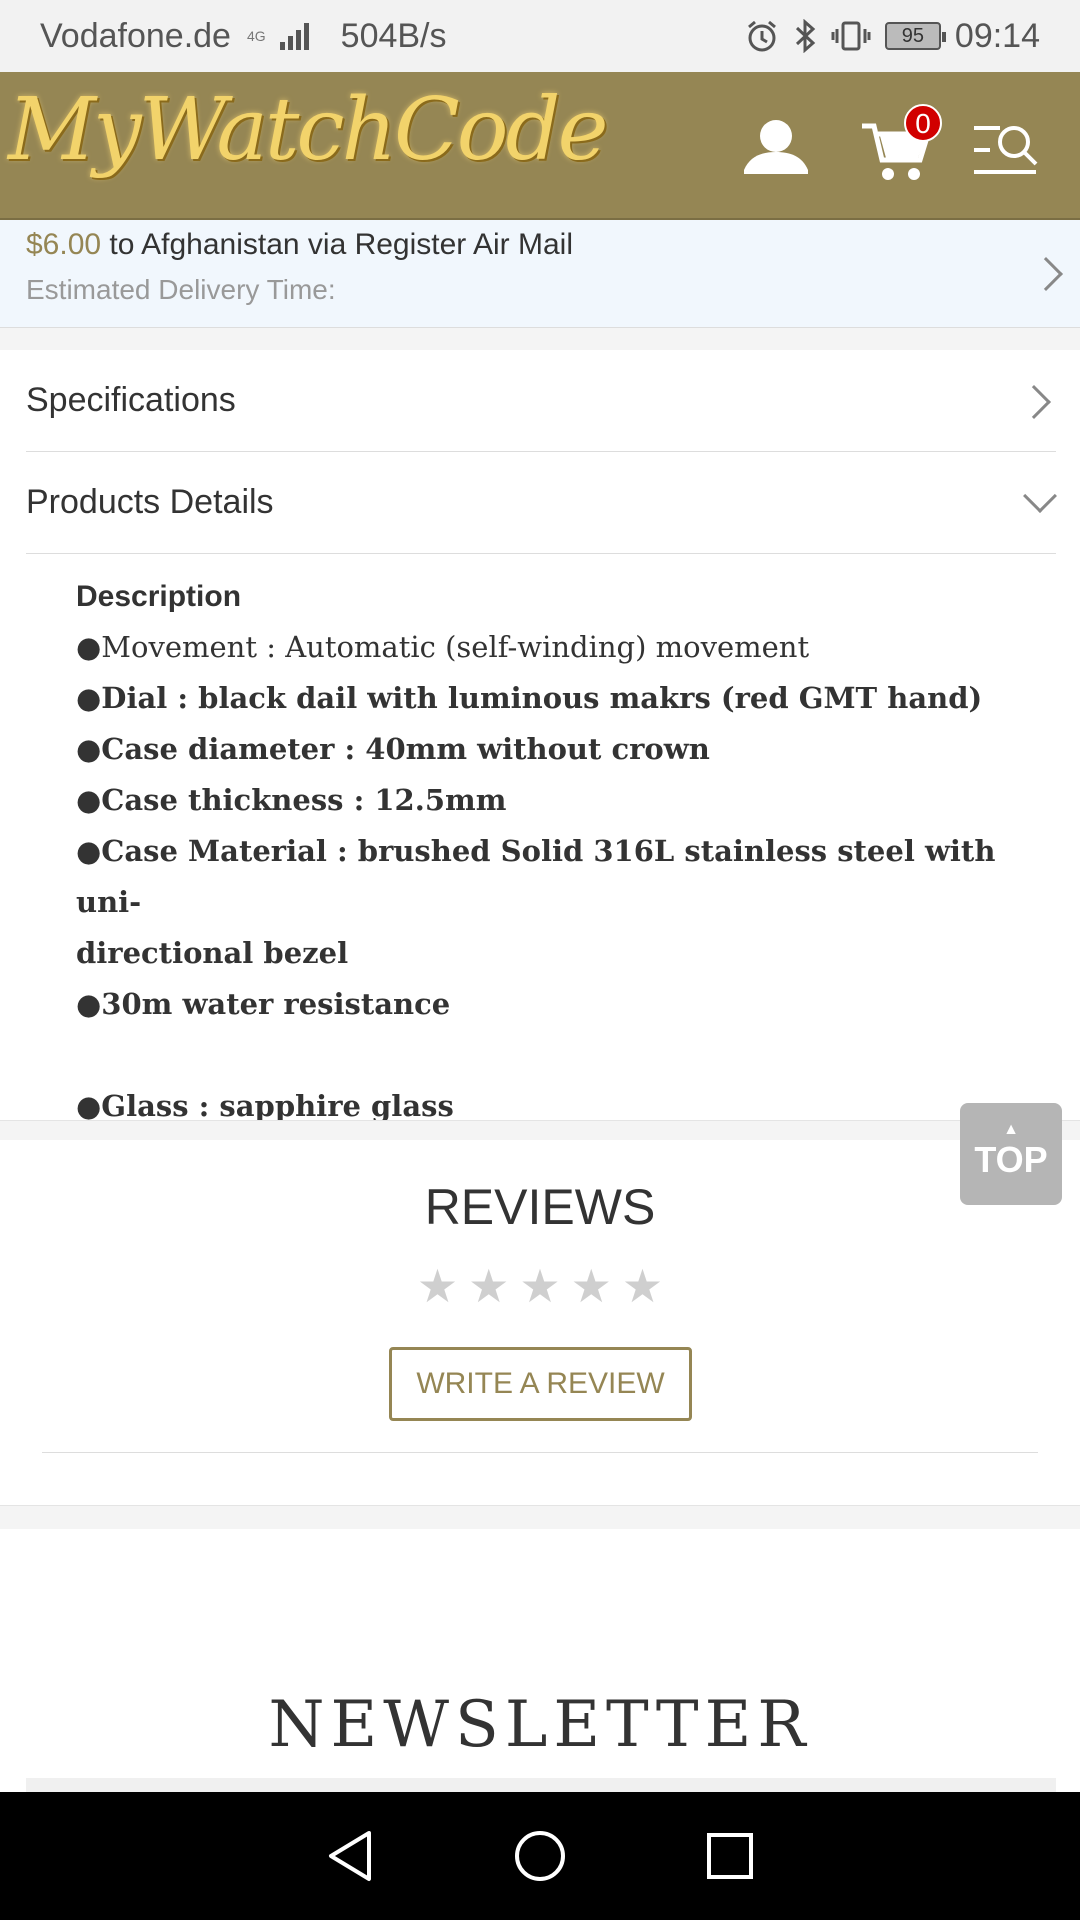 The image size is (1080, 1920). What do you see at coordinates (256, 36) in the screenshot?
I see `network-type: 4G` at bounding box center [256, 36].